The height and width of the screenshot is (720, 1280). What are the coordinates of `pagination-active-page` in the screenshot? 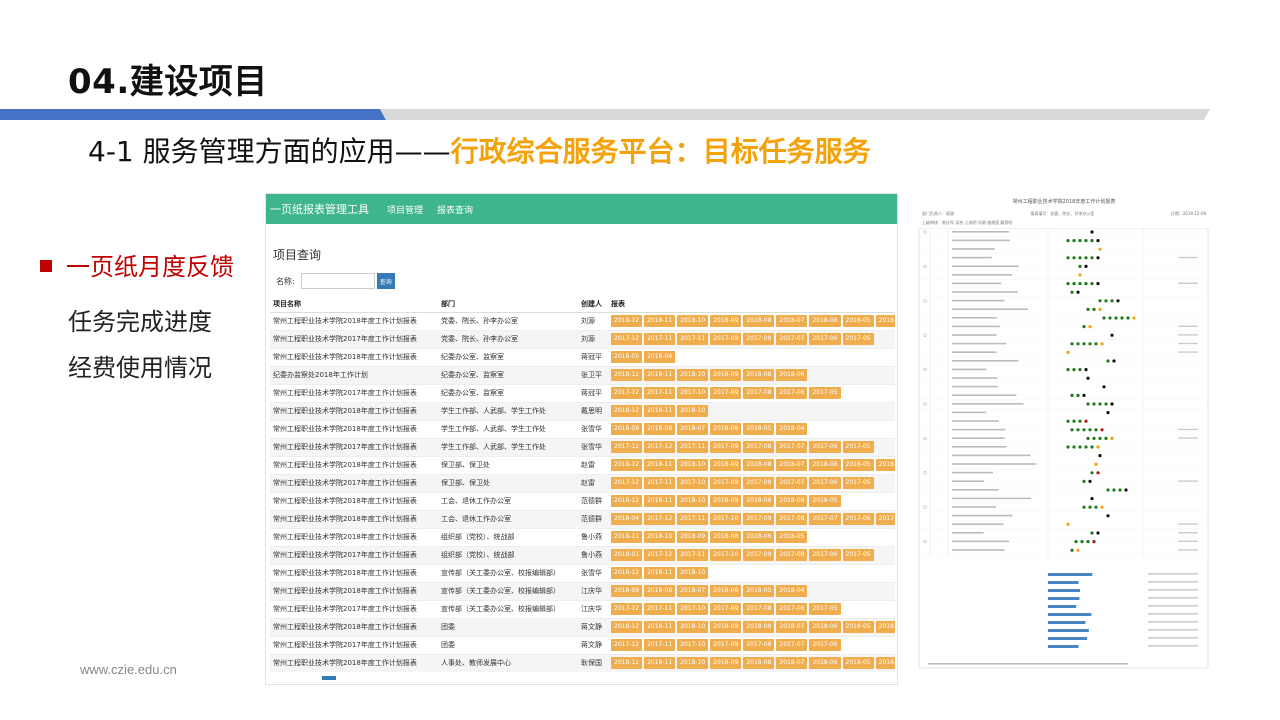 It's located at (329, 678).